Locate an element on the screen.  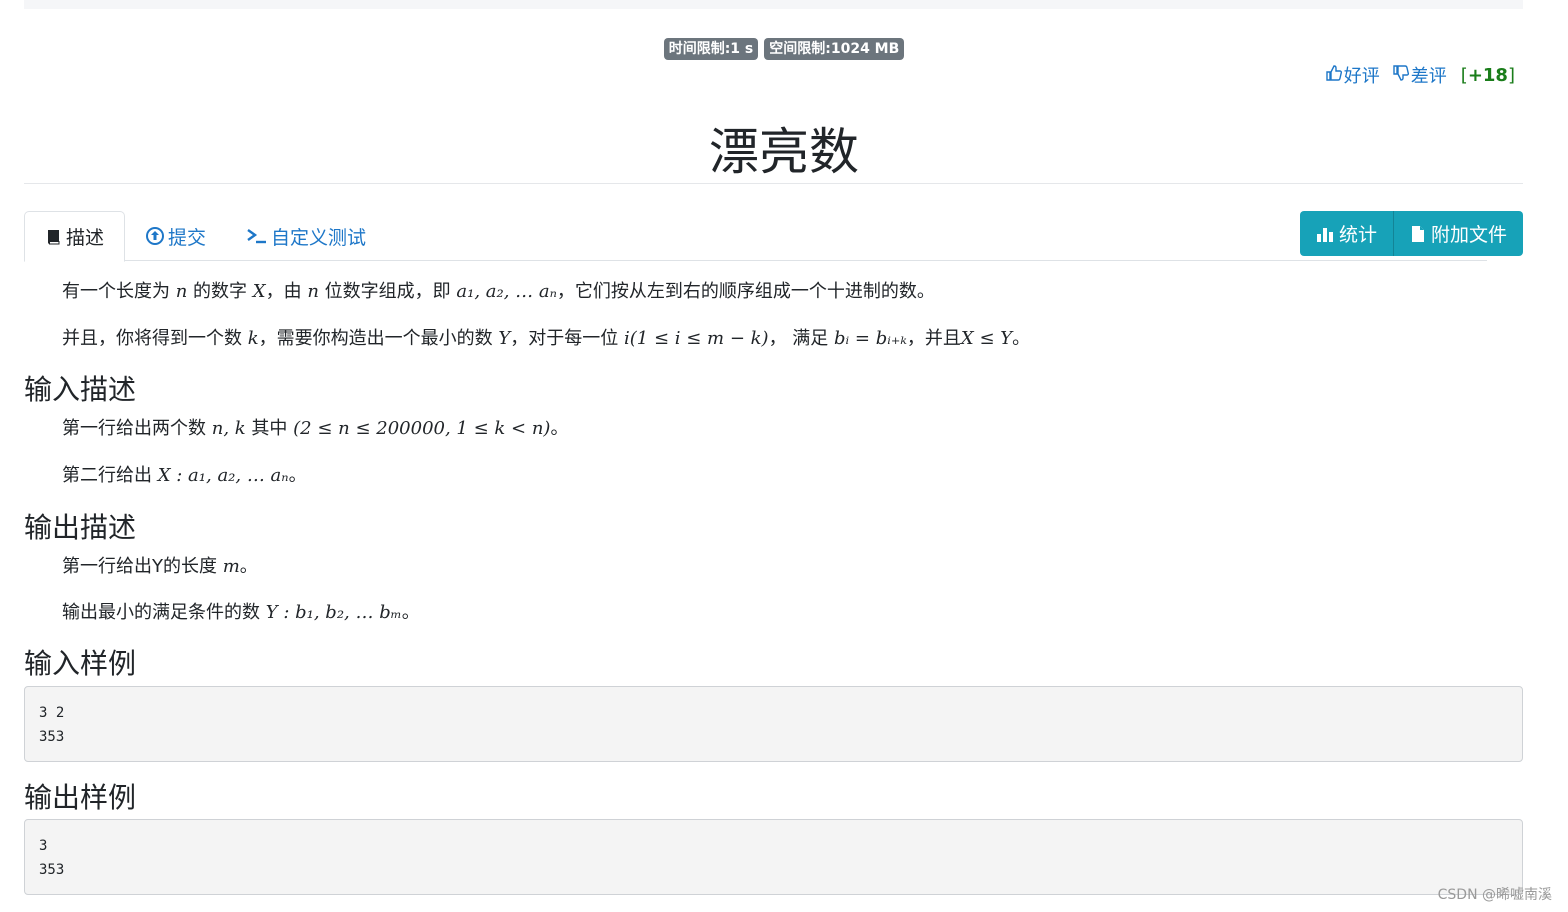
sample-input-box: 3 2 353 is located at coordinates (773, 724).